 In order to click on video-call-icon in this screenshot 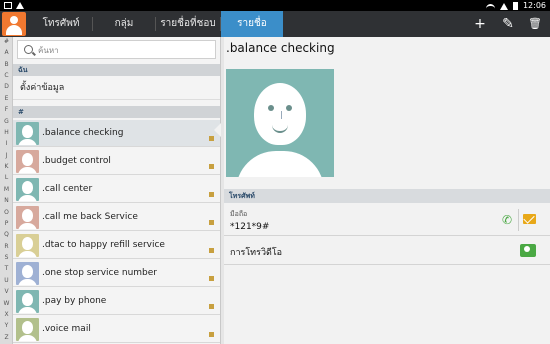, I will do `click(528, 250)`.